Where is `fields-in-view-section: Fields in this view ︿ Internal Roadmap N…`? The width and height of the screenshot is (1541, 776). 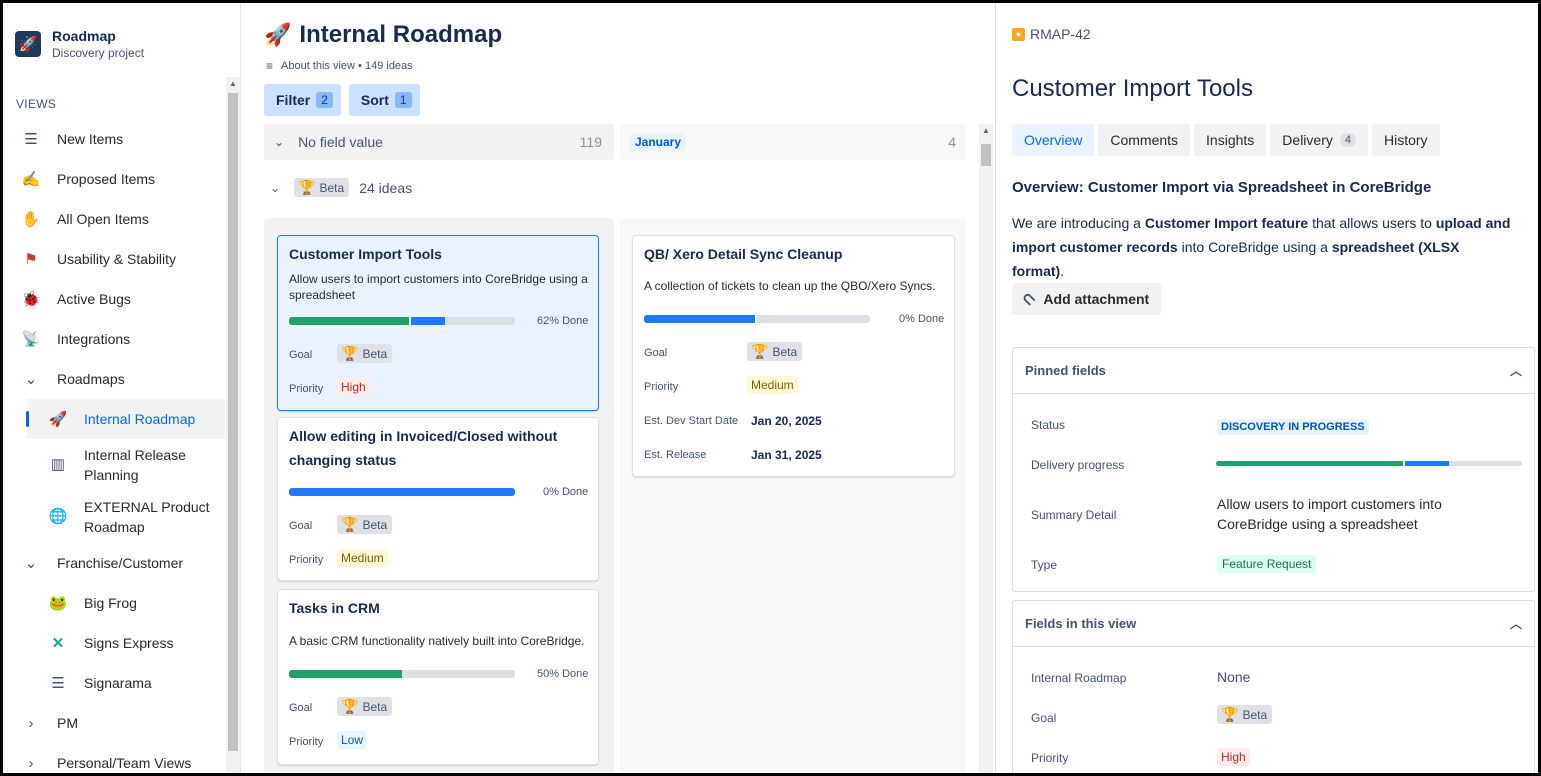
fields-in-view-section: Fields in this view ︿ Internal Roadmap N… is located at coordinates (1273, 686).